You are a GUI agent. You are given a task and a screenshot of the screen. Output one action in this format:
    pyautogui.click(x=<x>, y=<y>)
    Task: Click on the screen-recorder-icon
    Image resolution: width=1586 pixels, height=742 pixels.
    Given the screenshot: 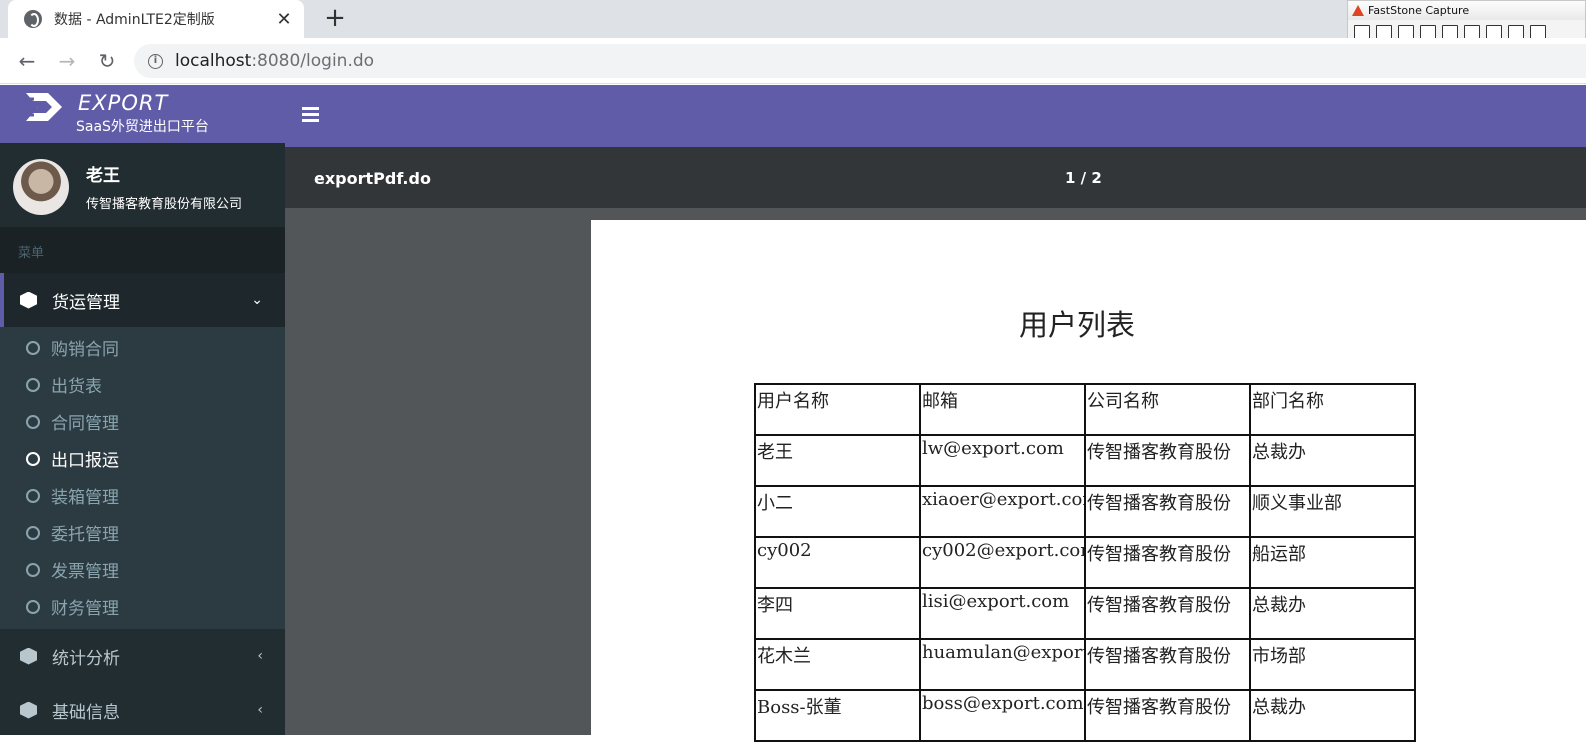 What is the action you would take?
    pyautogui.click(x=1516, y=32)
    